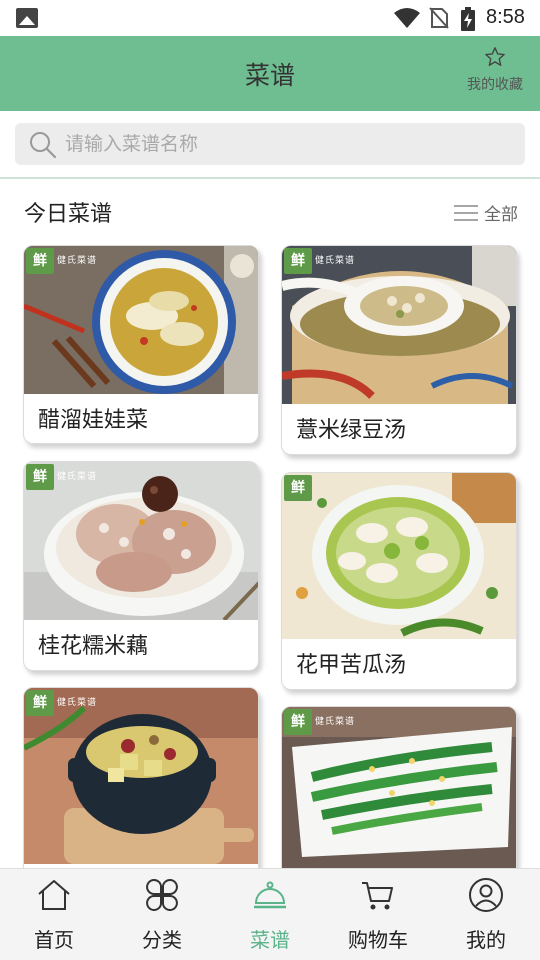 This screenshot has width=540, height=960. I want to click on recipe-card: 鲜 健氏菜谱 醋溜娃娃菜, so click(141, 344).